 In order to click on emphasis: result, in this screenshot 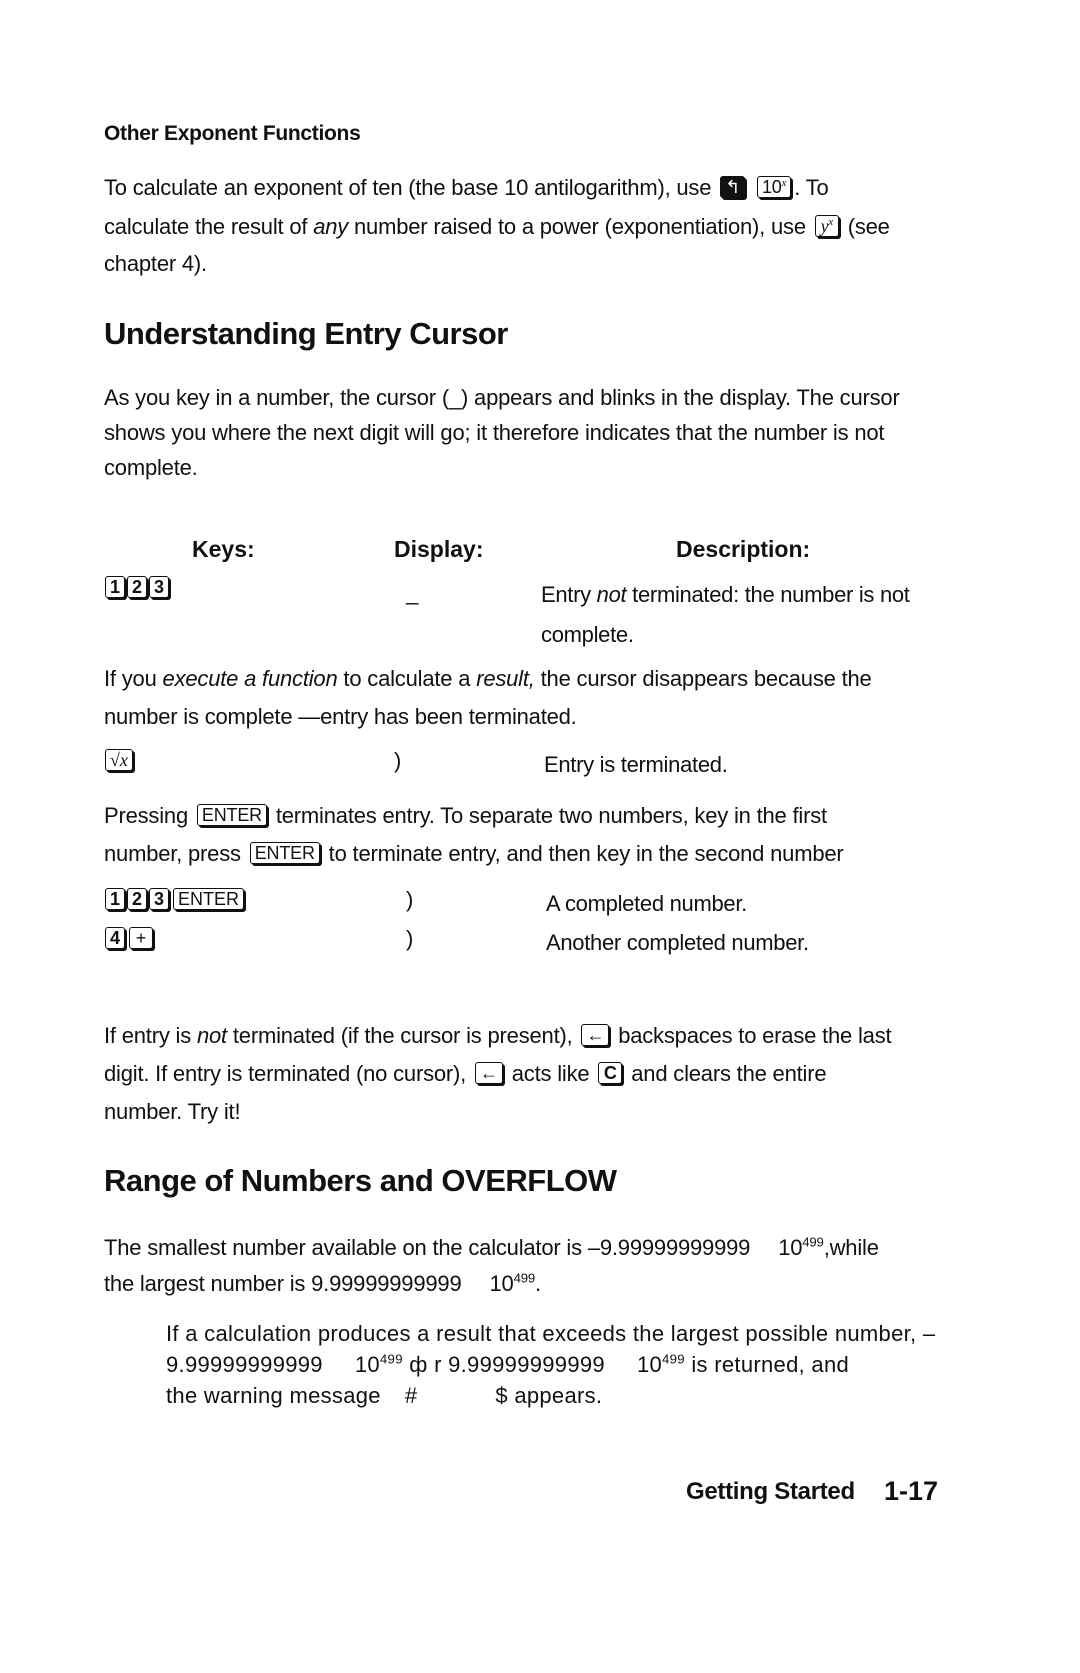, I will do `click(505, 678)`.